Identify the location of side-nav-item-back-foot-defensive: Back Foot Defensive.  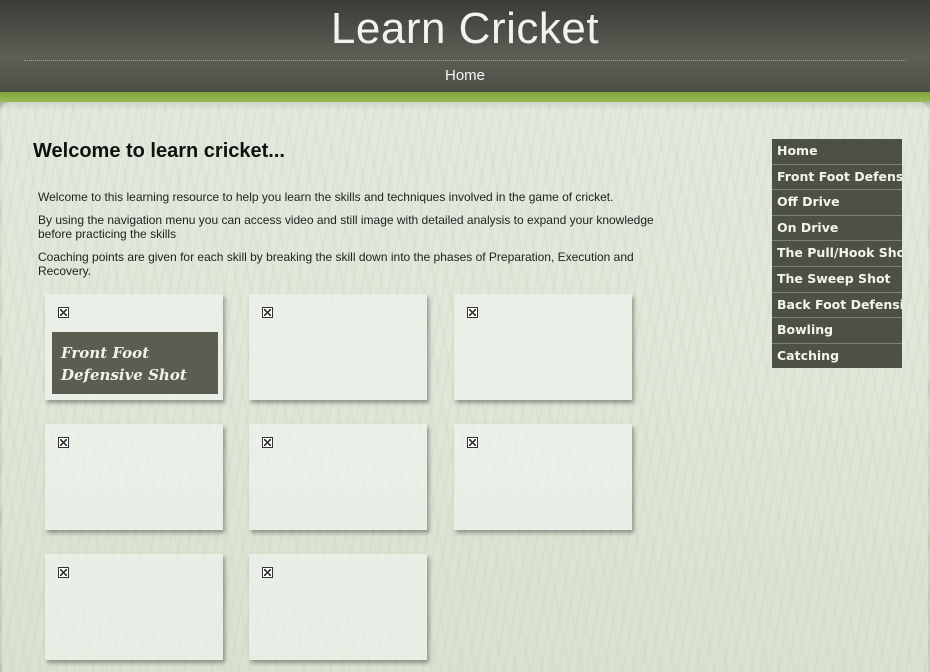
(837, 306).